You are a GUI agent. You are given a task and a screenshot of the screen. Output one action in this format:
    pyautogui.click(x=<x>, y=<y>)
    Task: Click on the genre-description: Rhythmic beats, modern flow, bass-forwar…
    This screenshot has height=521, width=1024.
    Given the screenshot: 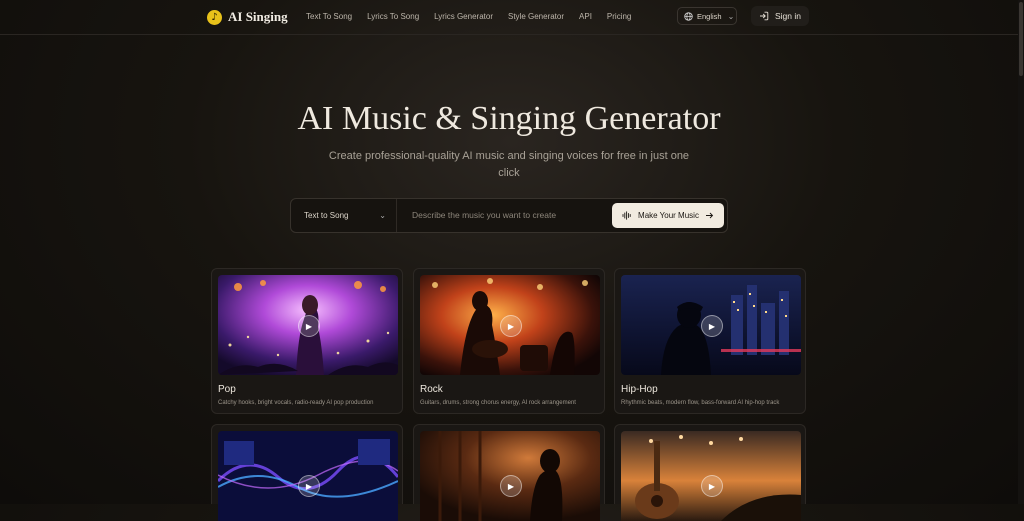 What is the action you would take?
    pyautogui.click(x=700, y=403)
    